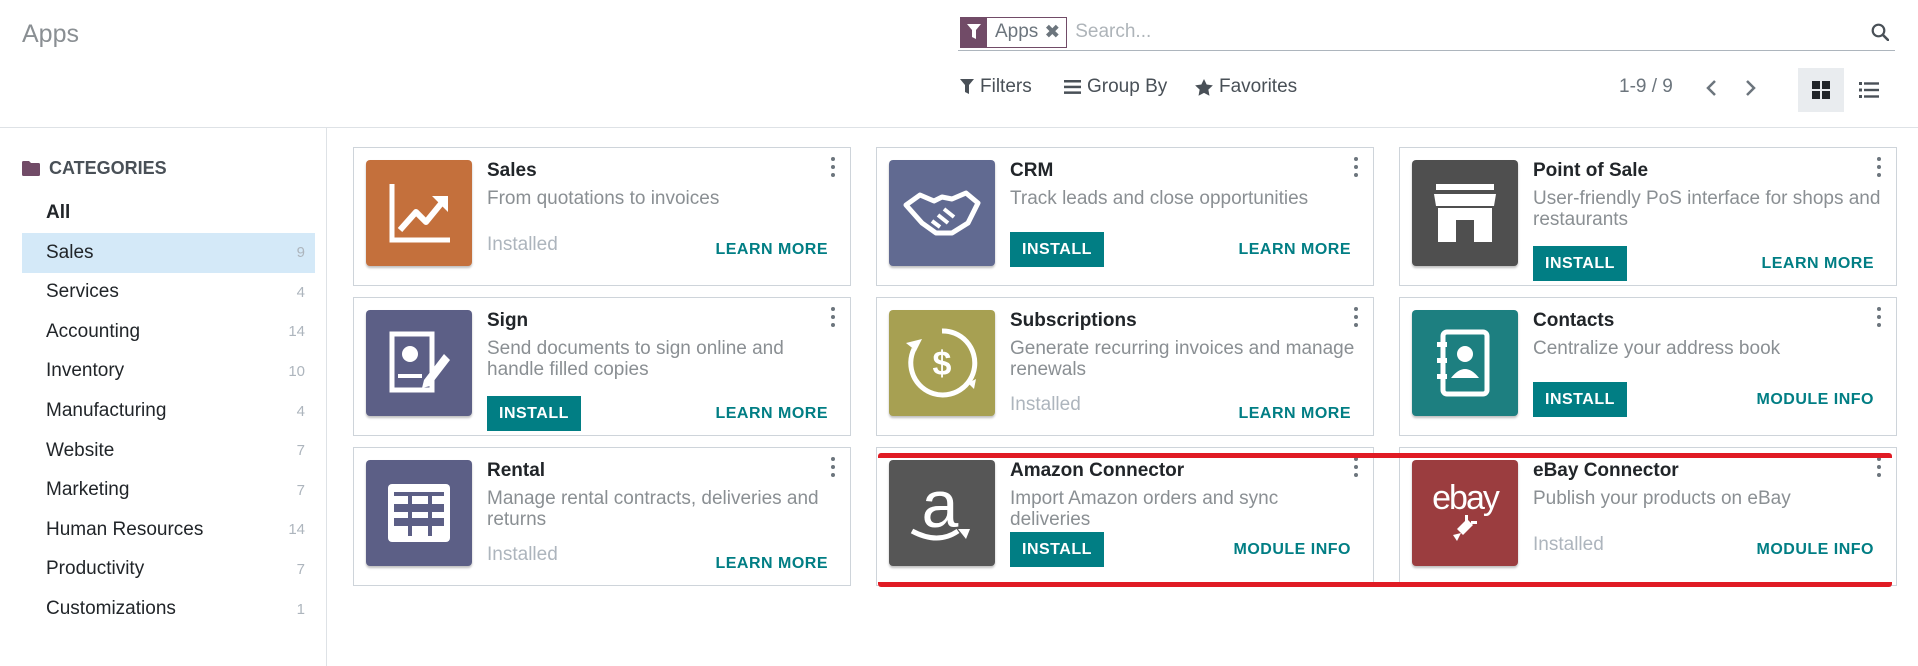 This screenshot has height=666, width=1918. I want to click on page-title: Apps, so click(50, 34).